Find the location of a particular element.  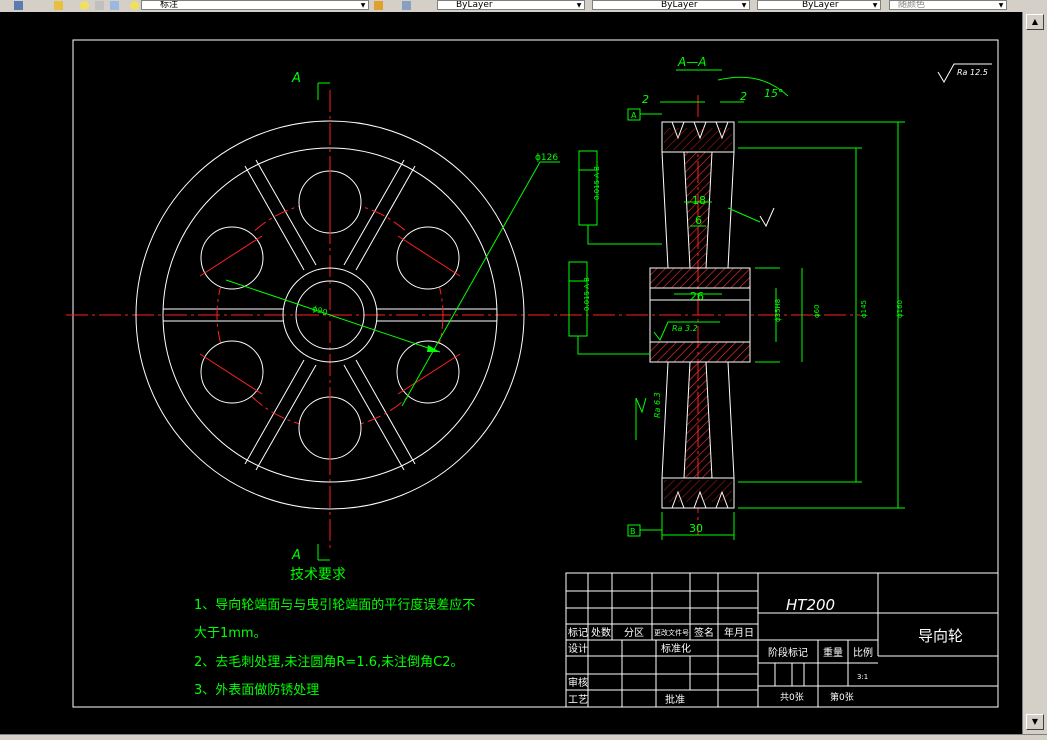

tb-check: 审核 is located at coordinates (578, 682).